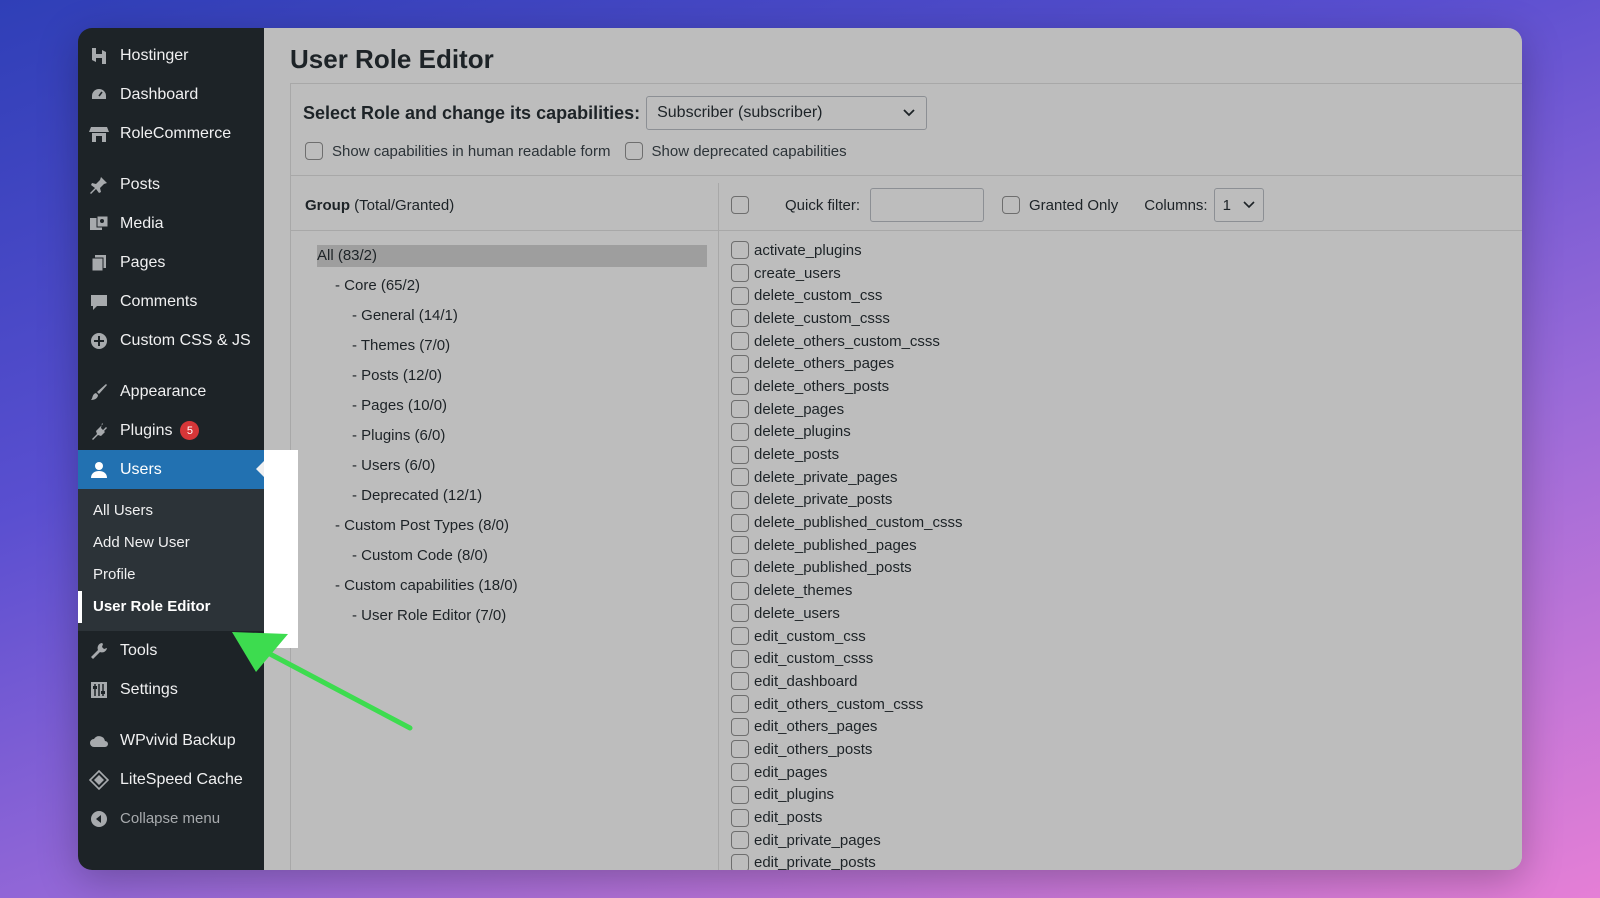 The height and width of the screenshot is (898, 1600). Describe the element at coordinates (846, 432) in the screenshot. I see `capability-row: delete_plugins` at that location.